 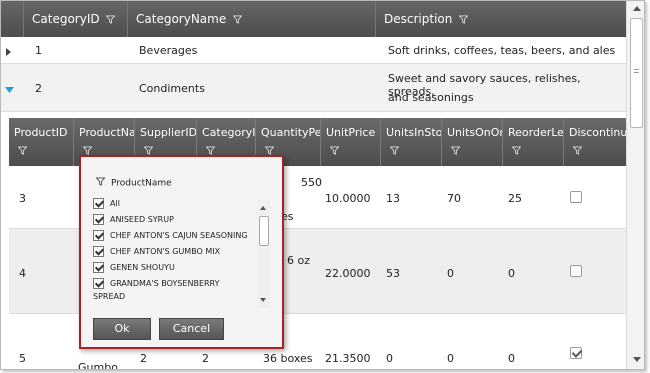 I want to click on cell-productid: 3, so click(x=22, y=198).